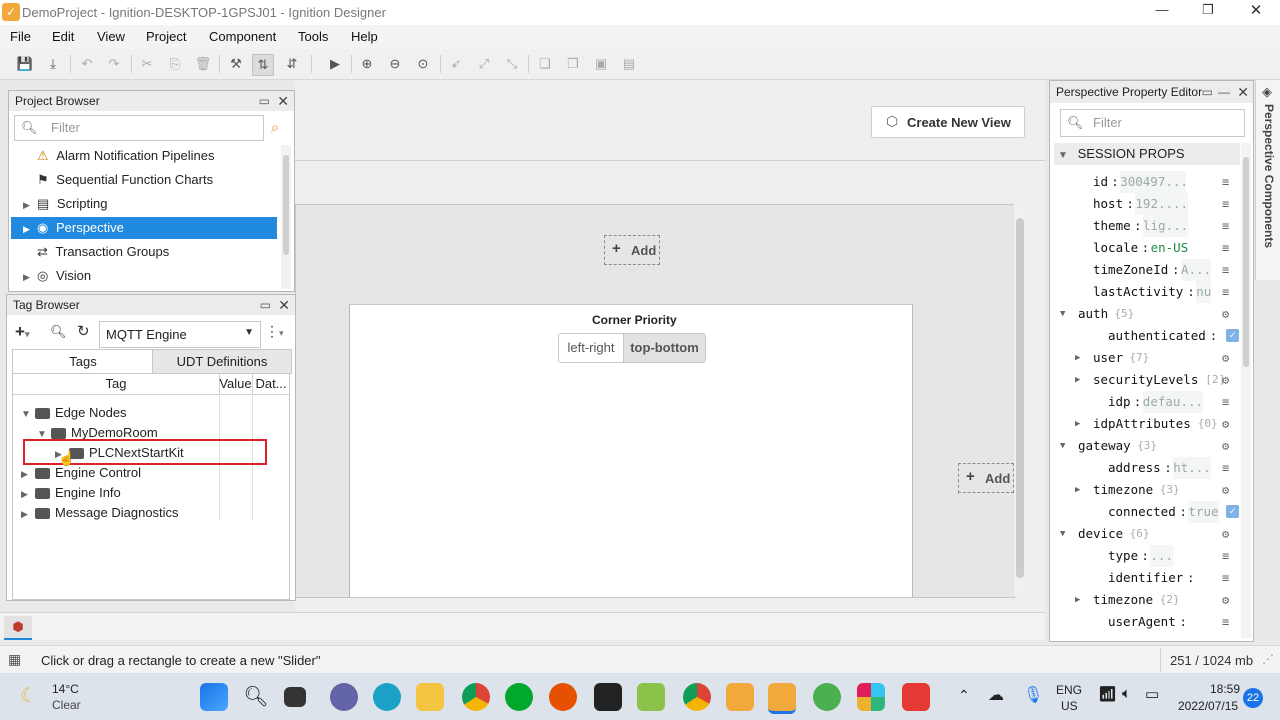  What do you see at coordinates (1145, 358) in the screenshot?
I see `property-row: ▶ user {7} ⚙` at bounding box center [1145, 358].